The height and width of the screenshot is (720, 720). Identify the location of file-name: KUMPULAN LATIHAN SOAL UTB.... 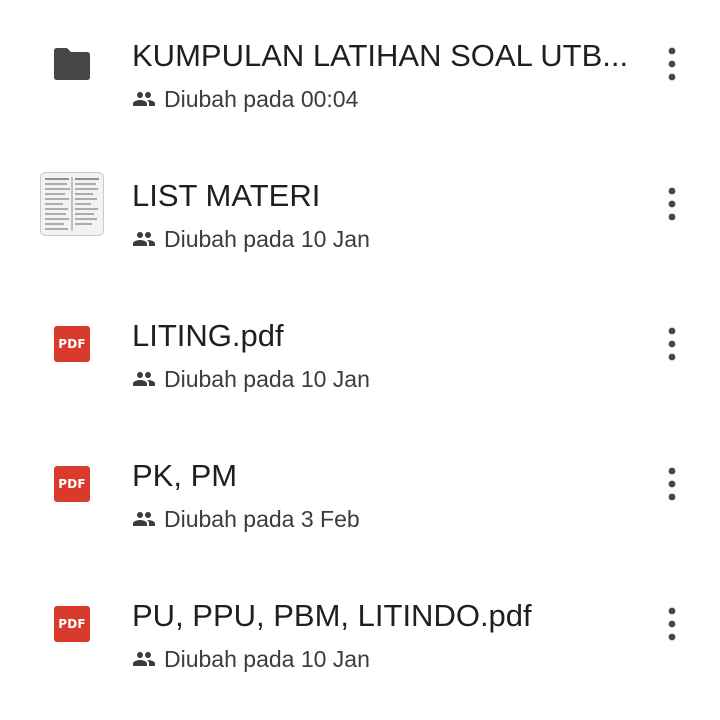
(380, 55).